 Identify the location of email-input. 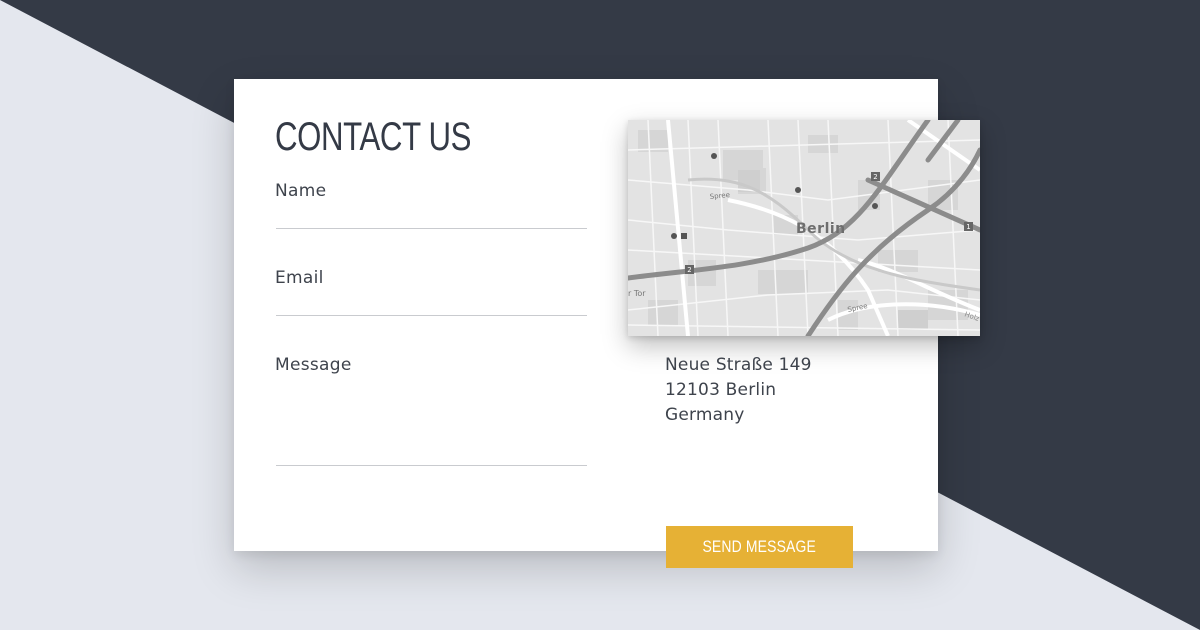
(431, 308).